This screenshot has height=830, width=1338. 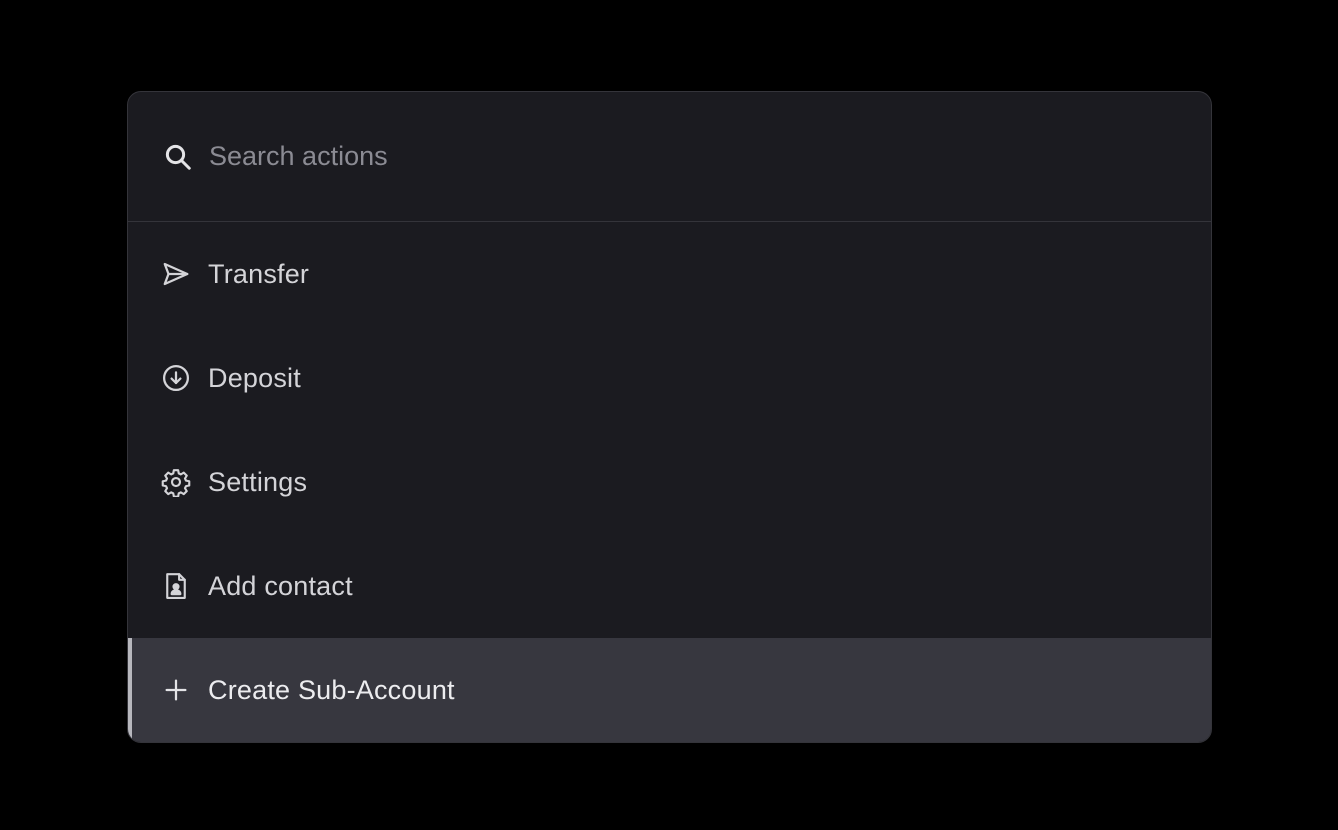 What do you see at coordinates (669, 378) in the screenshot?
I see `action-item-deposit: Deposit` at bounding box center [669, 378].